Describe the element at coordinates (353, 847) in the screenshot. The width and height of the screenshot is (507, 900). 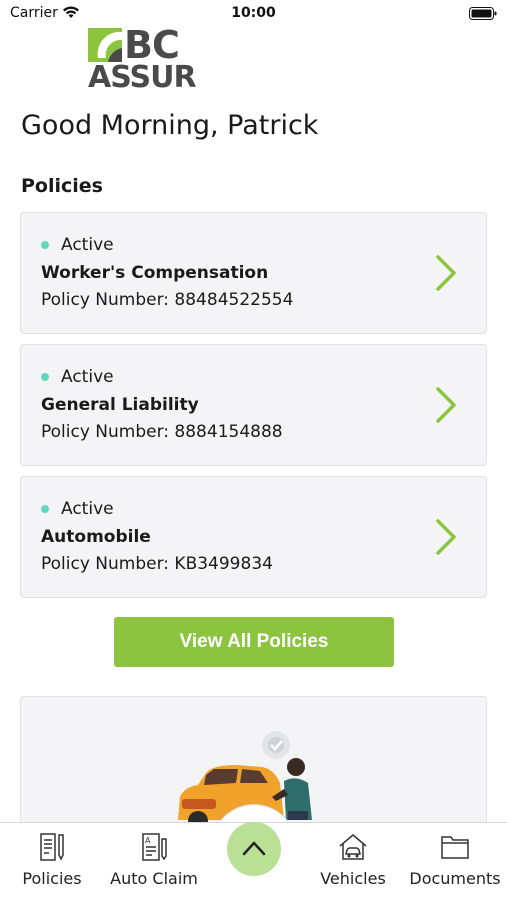
I see `car-house-icon` at that location.